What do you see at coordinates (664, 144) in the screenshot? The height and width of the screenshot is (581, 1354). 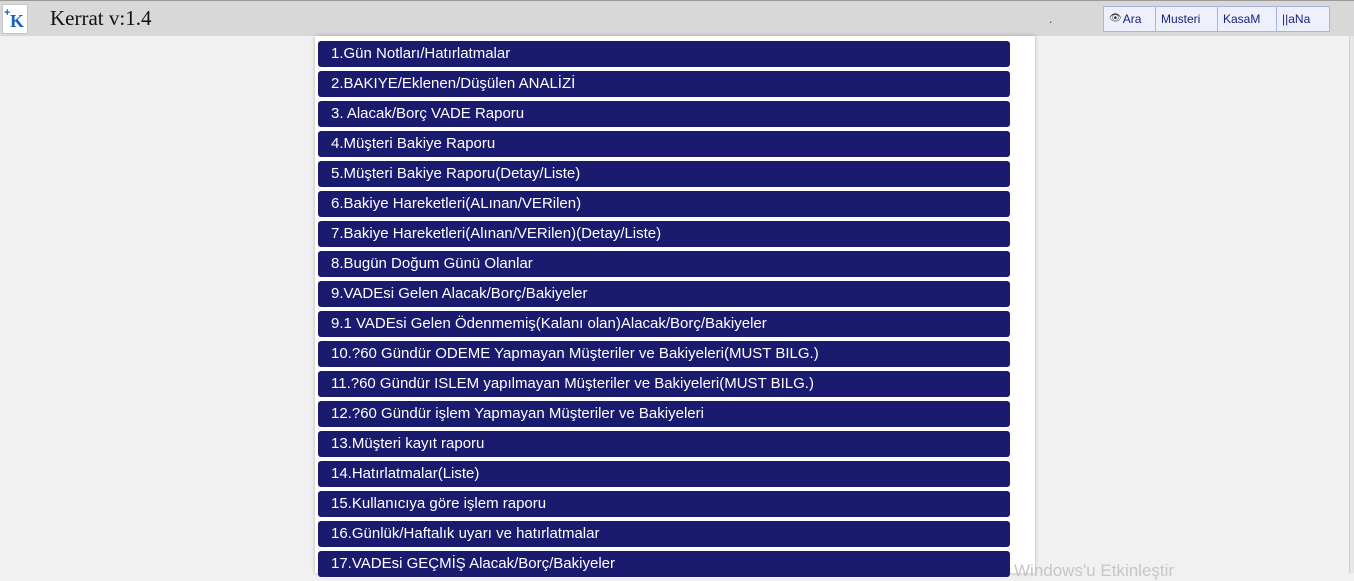 I see `menu-item-4: 4.Müşteri Bakiye Raporu` at bounding box center [664, 144].